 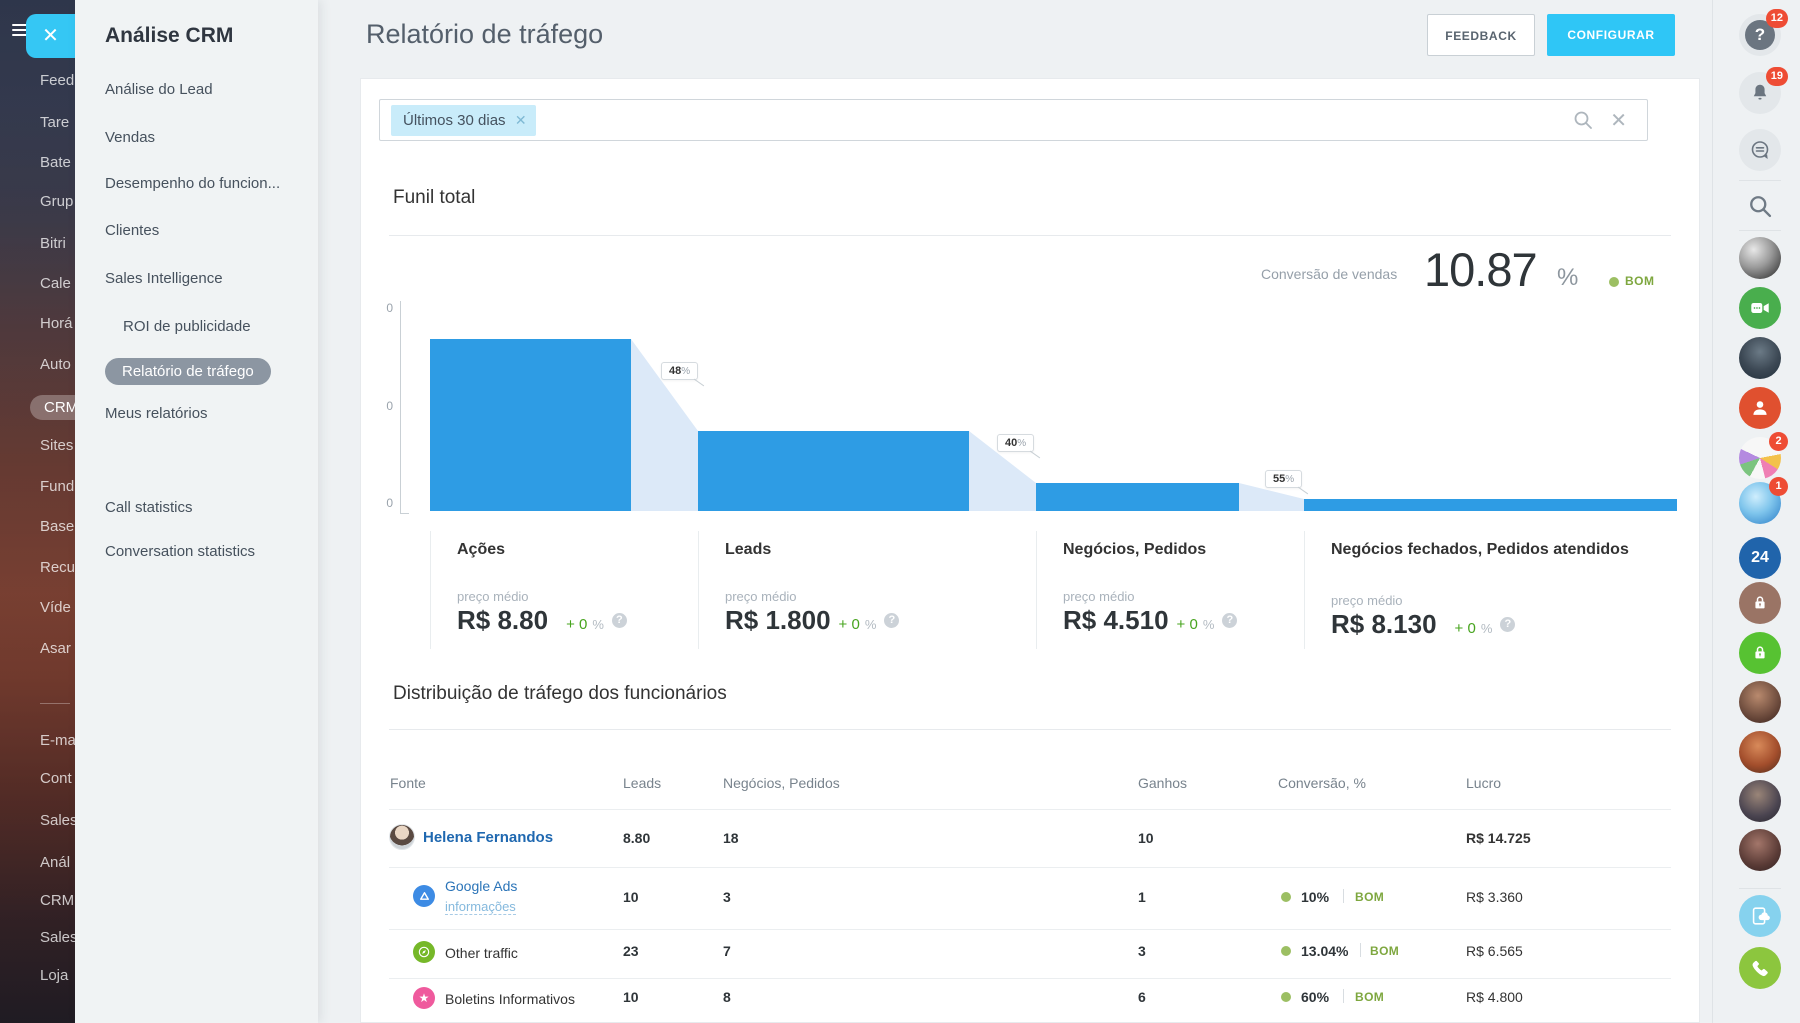 What do you see at coordinates (56, 201) in the screenshot?
I see `sidebar-item-grup: Grup` at bounding box center [56, 201].